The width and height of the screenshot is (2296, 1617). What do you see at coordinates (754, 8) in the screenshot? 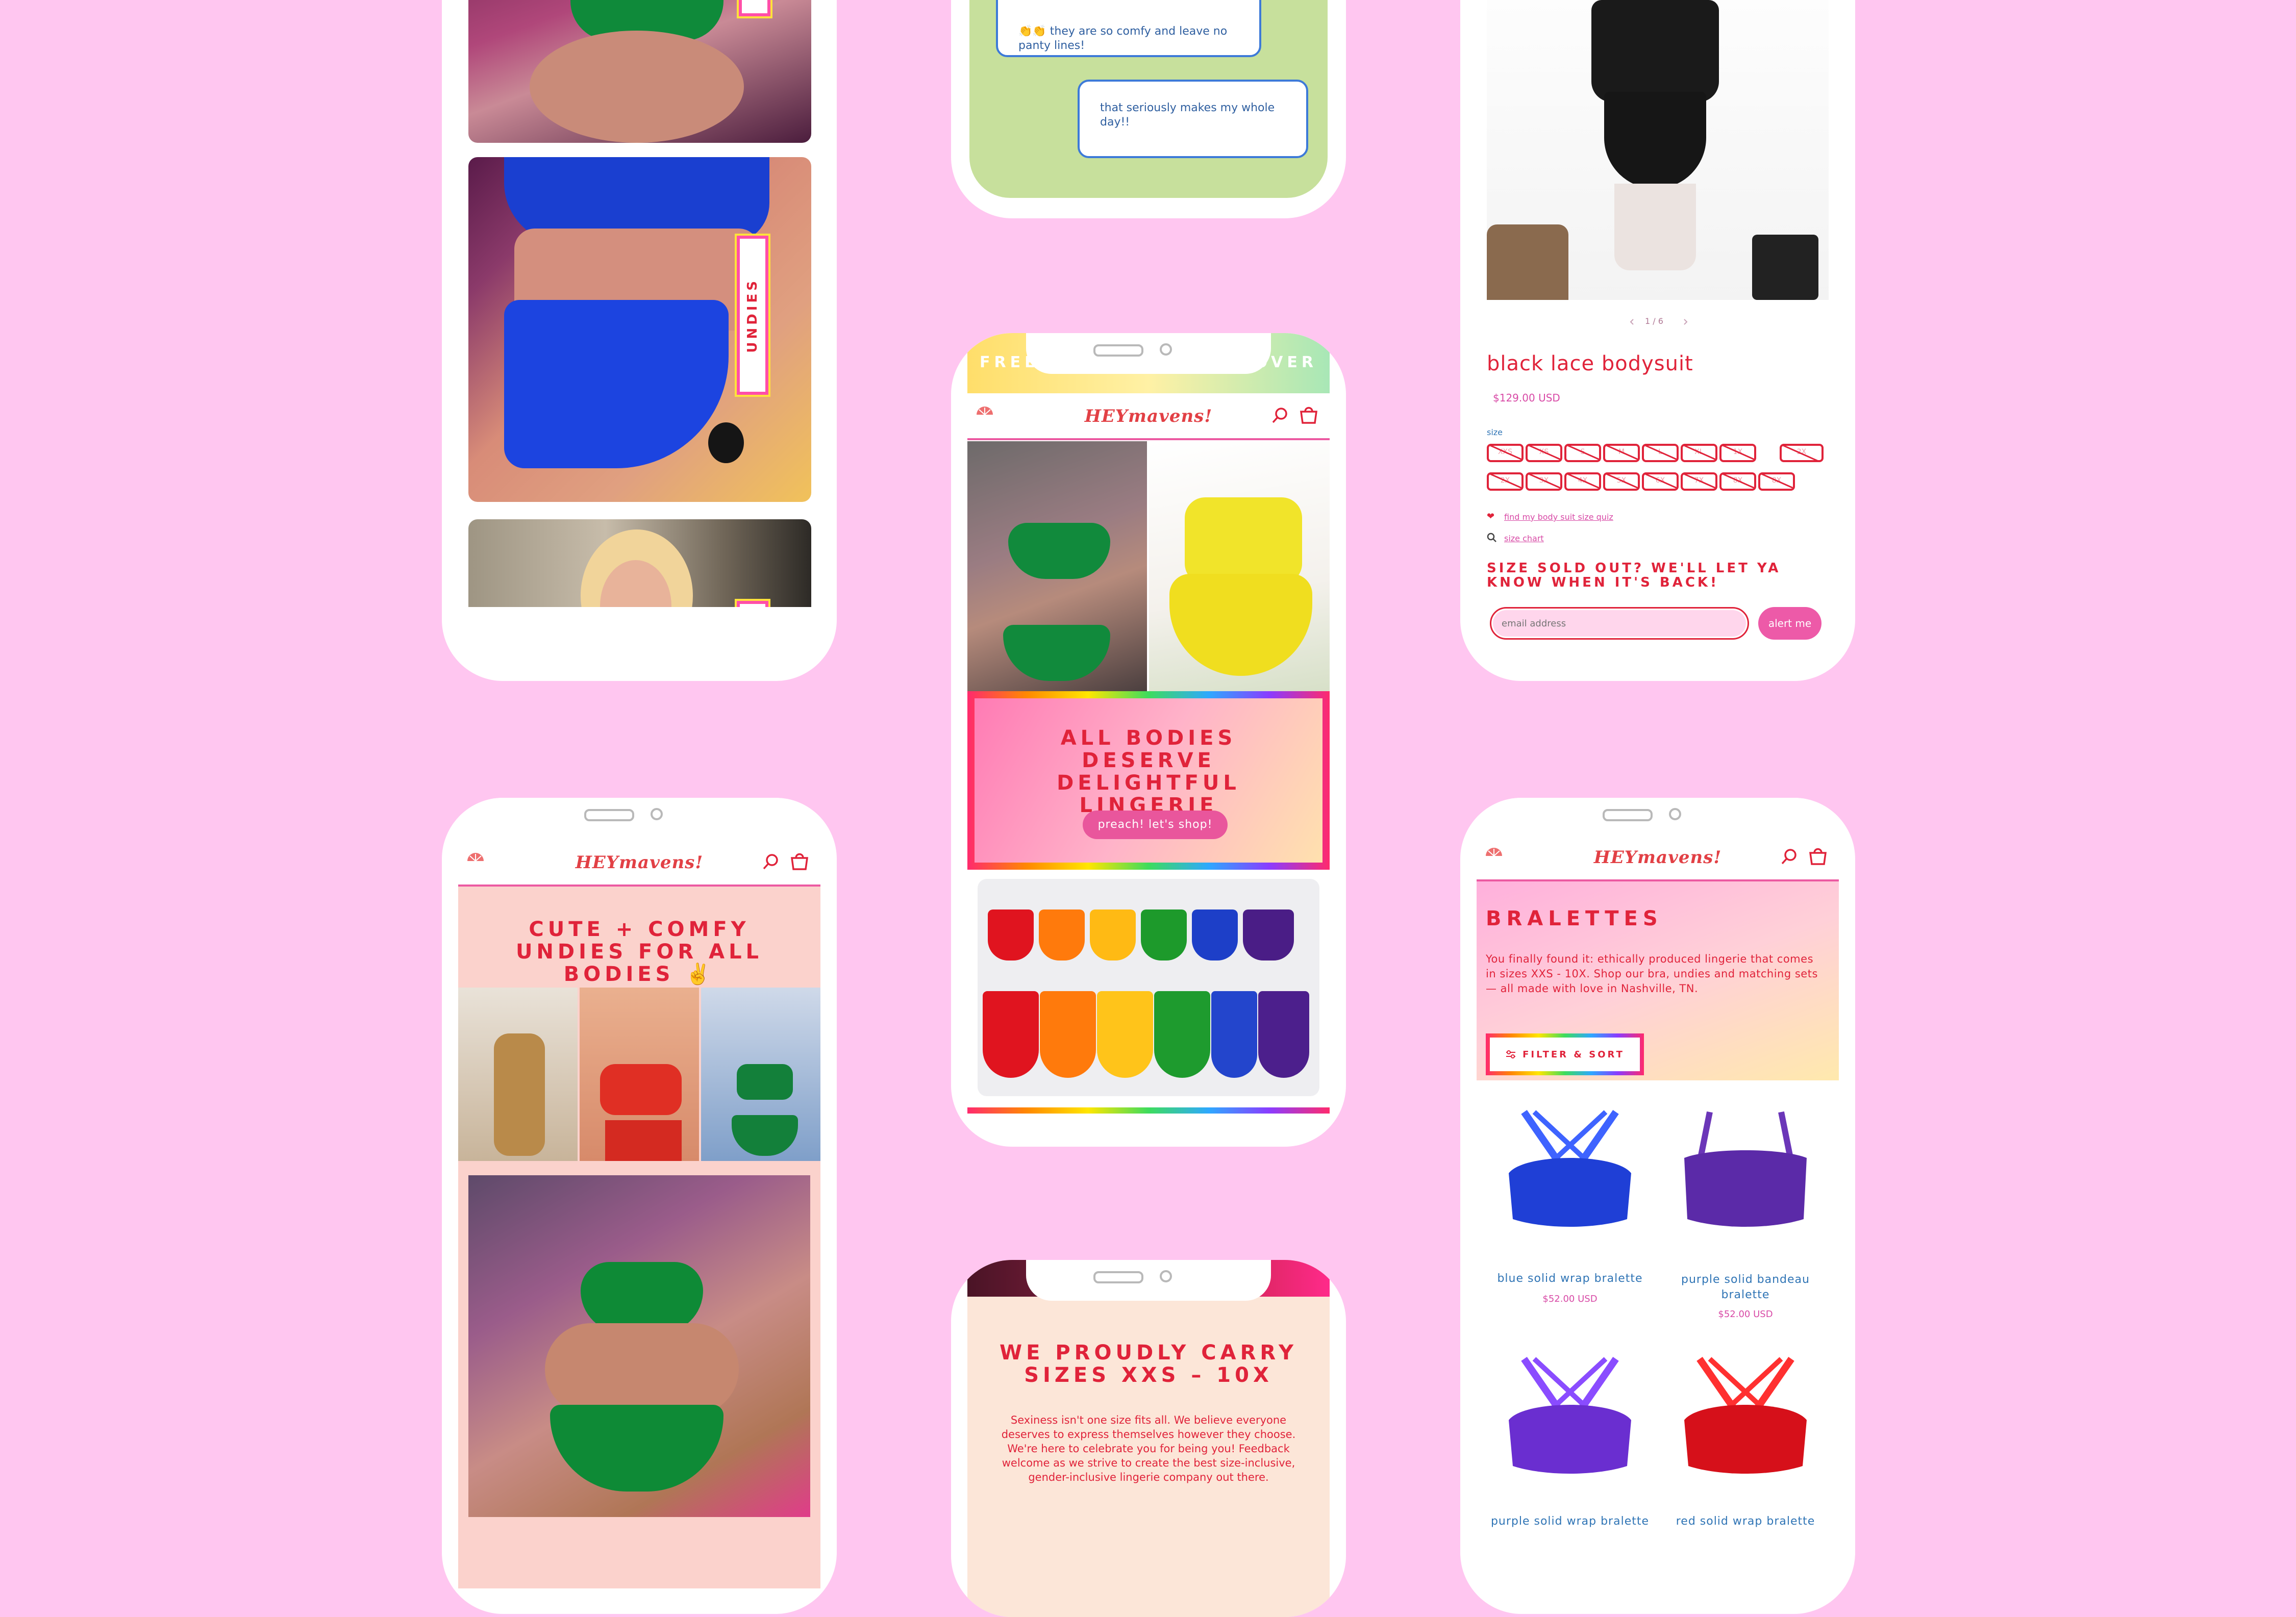
I see `collection-tag: B` at bounding box center [754, 8].